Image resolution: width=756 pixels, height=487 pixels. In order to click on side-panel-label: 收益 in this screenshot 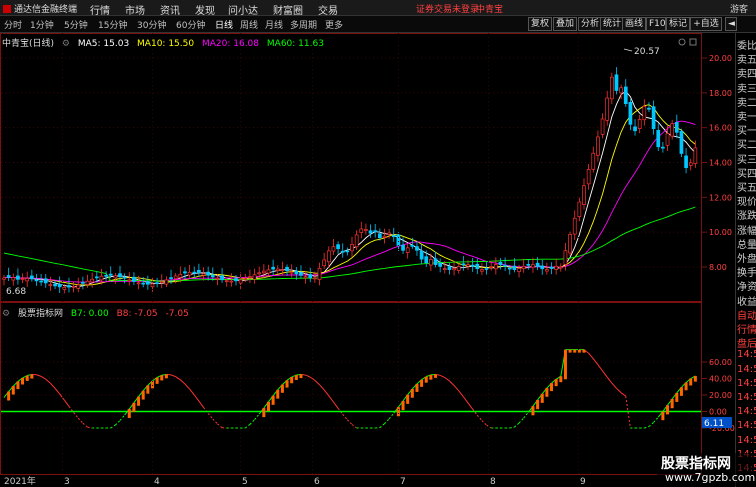, I will do `click(746, 302)`.